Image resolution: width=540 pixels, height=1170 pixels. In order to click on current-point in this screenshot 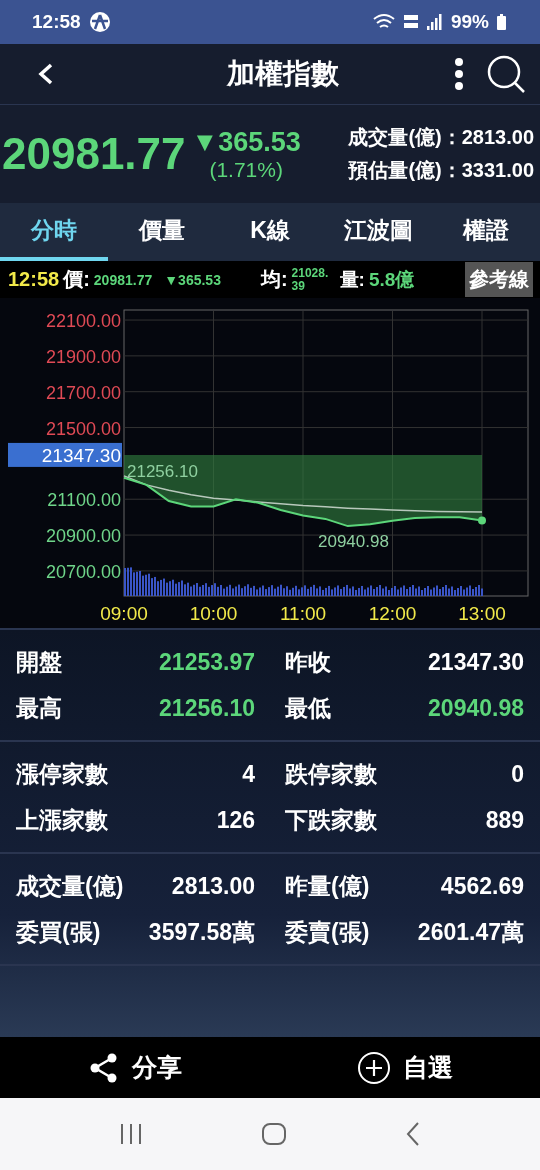, I will do `click(482, 520)`.